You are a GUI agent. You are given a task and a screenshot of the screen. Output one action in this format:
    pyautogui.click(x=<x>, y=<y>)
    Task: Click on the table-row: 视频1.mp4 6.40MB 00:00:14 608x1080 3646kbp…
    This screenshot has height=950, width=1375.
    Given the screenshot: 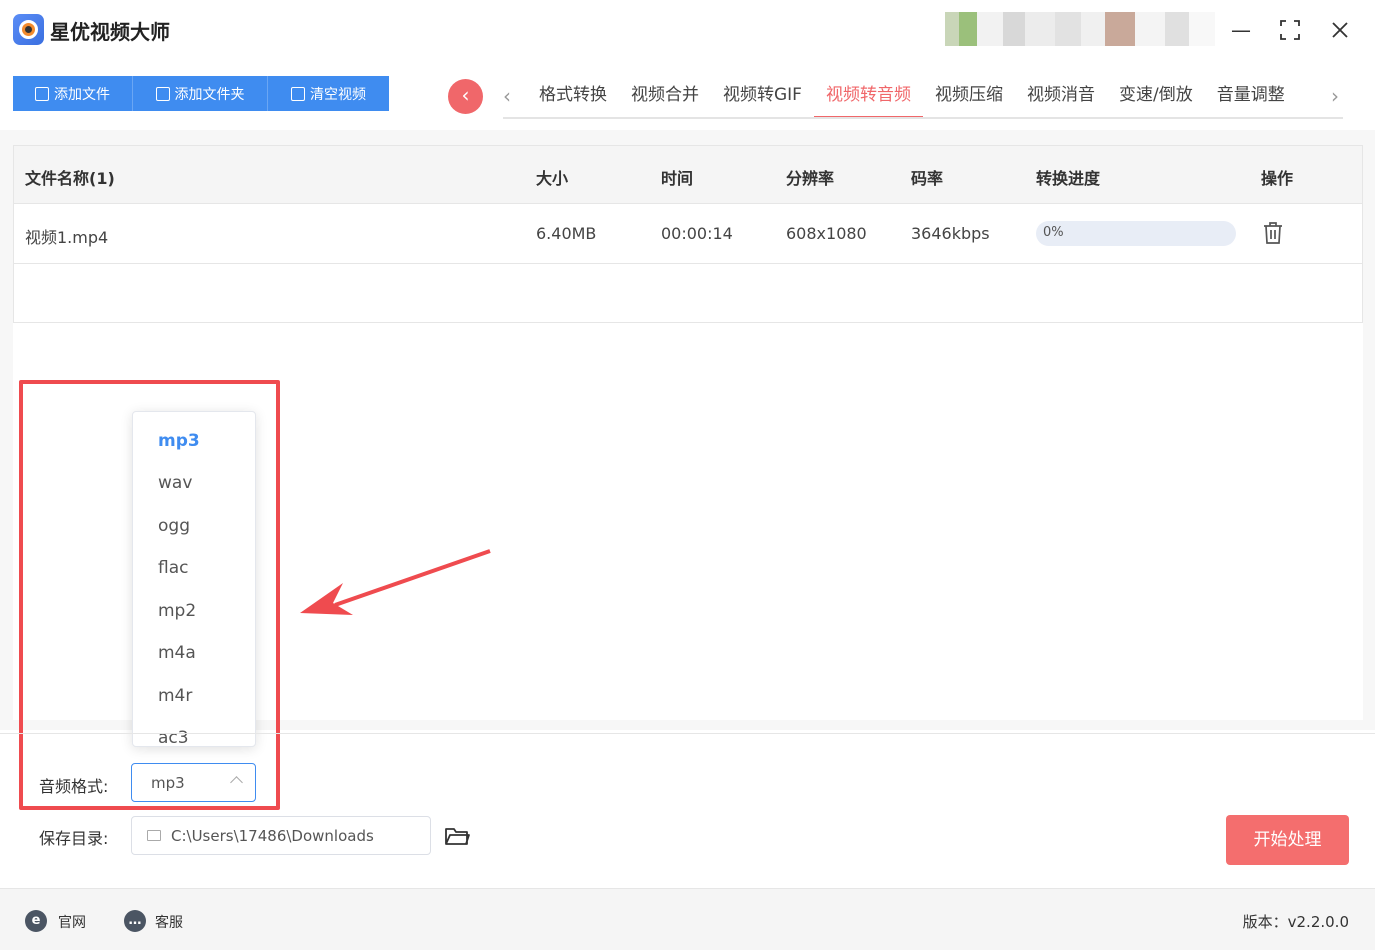 What is the action you would take?
    pyautogui.click(x=688, y=234)
    